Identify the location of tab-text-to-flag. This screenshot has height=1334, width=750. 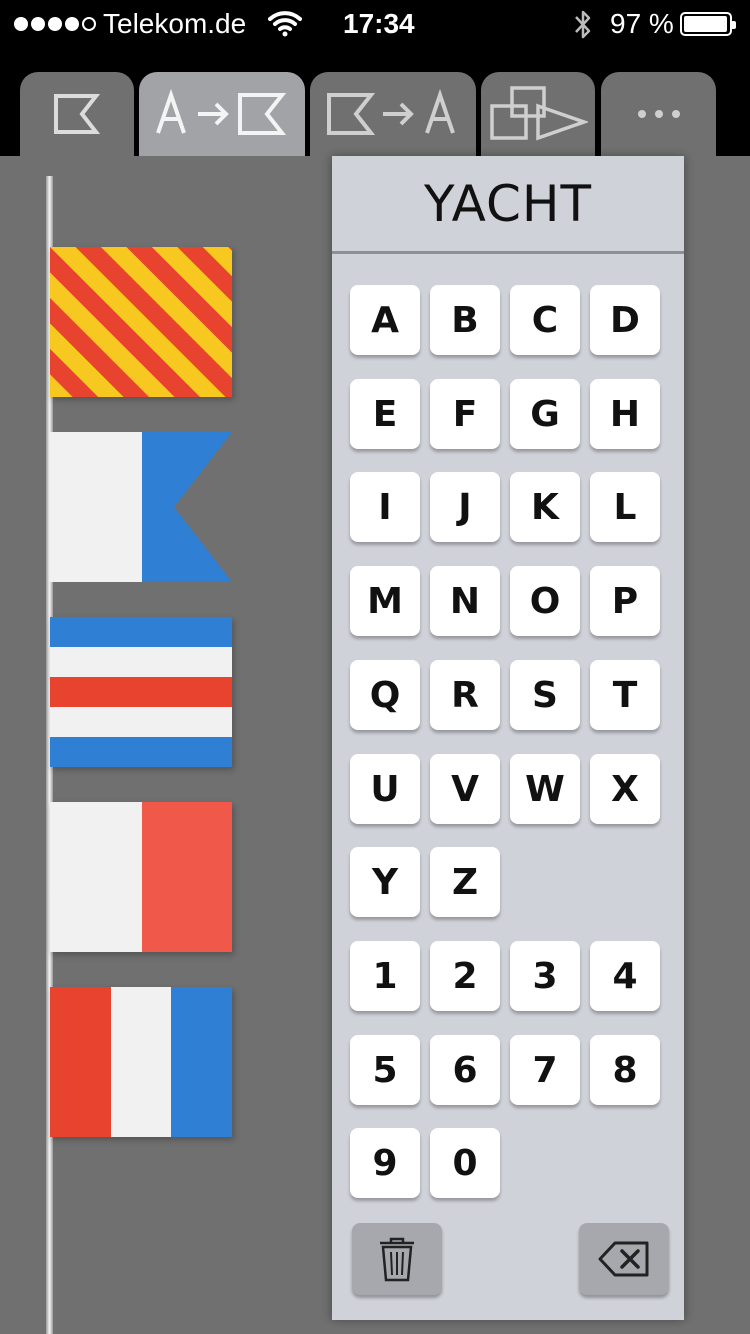
(222, 114).